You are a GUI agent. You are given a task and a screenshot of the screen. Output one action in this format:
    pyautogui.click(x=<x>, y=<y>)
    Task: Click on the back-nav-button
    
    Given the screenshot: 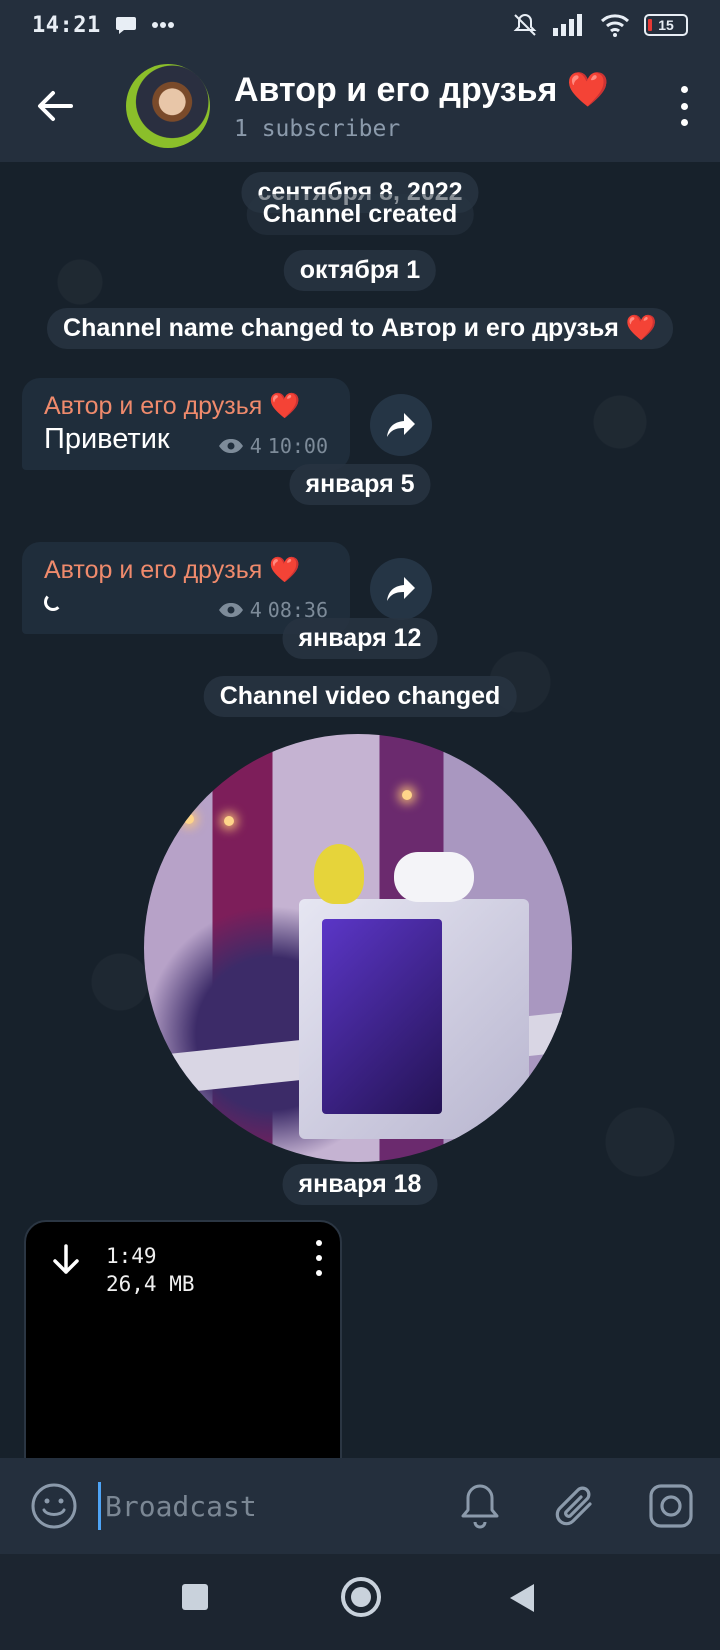 What is the action you would take?
    pyautogui.click(x=522, y=1598)
    